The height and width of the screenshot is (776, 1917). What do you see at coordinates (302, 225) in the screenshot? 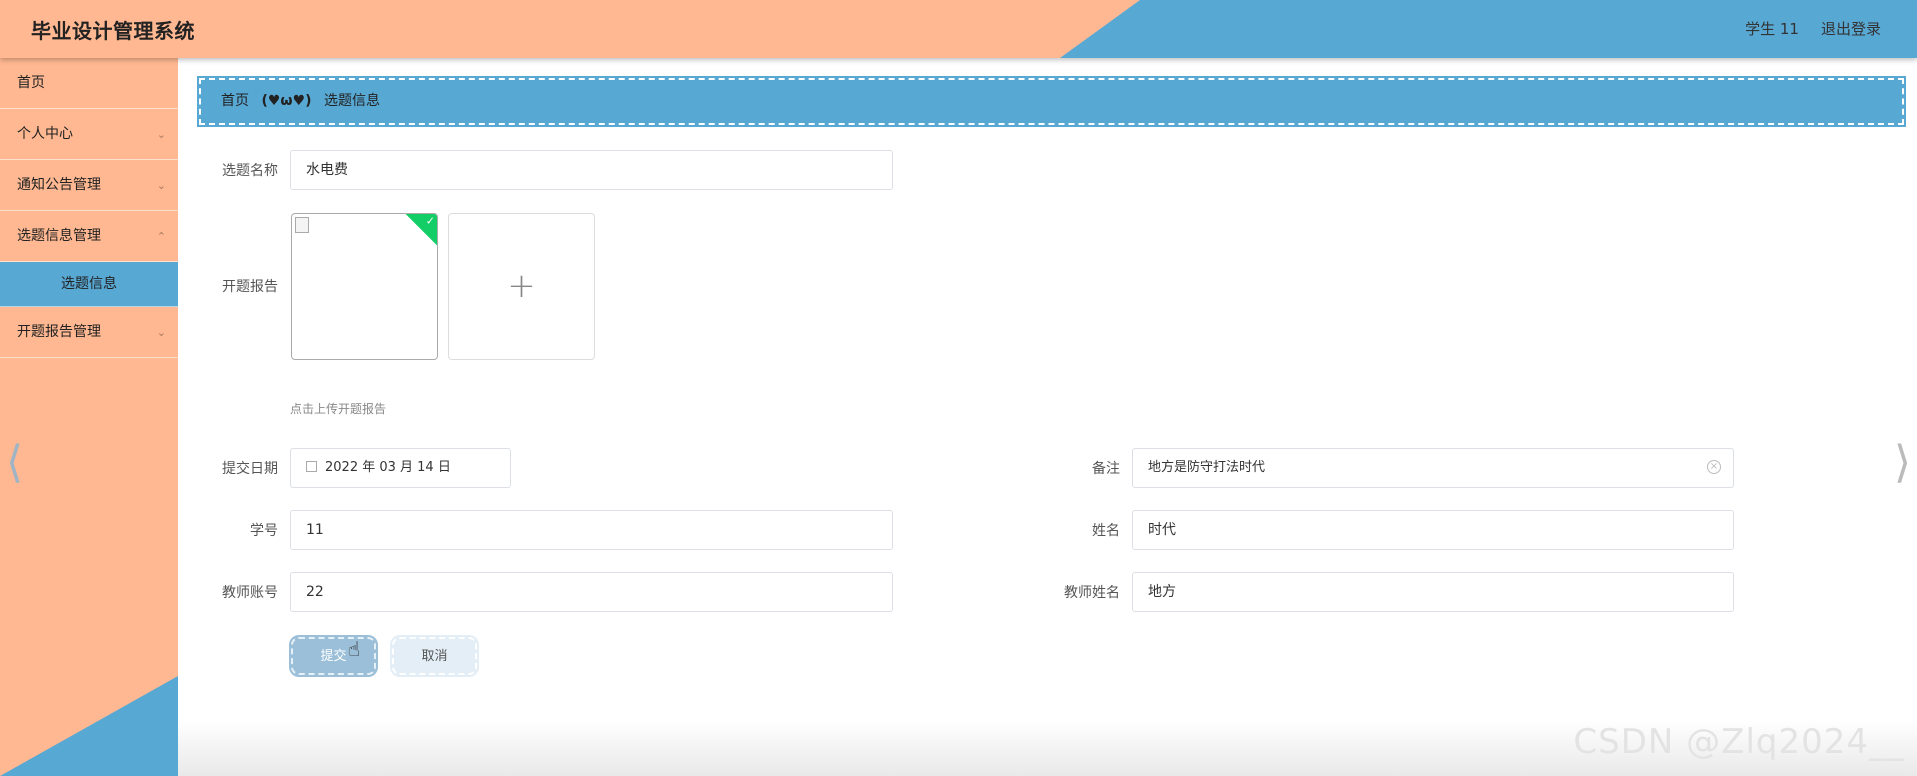
I see `broken-image-icon` at bounding box center [302, 225].